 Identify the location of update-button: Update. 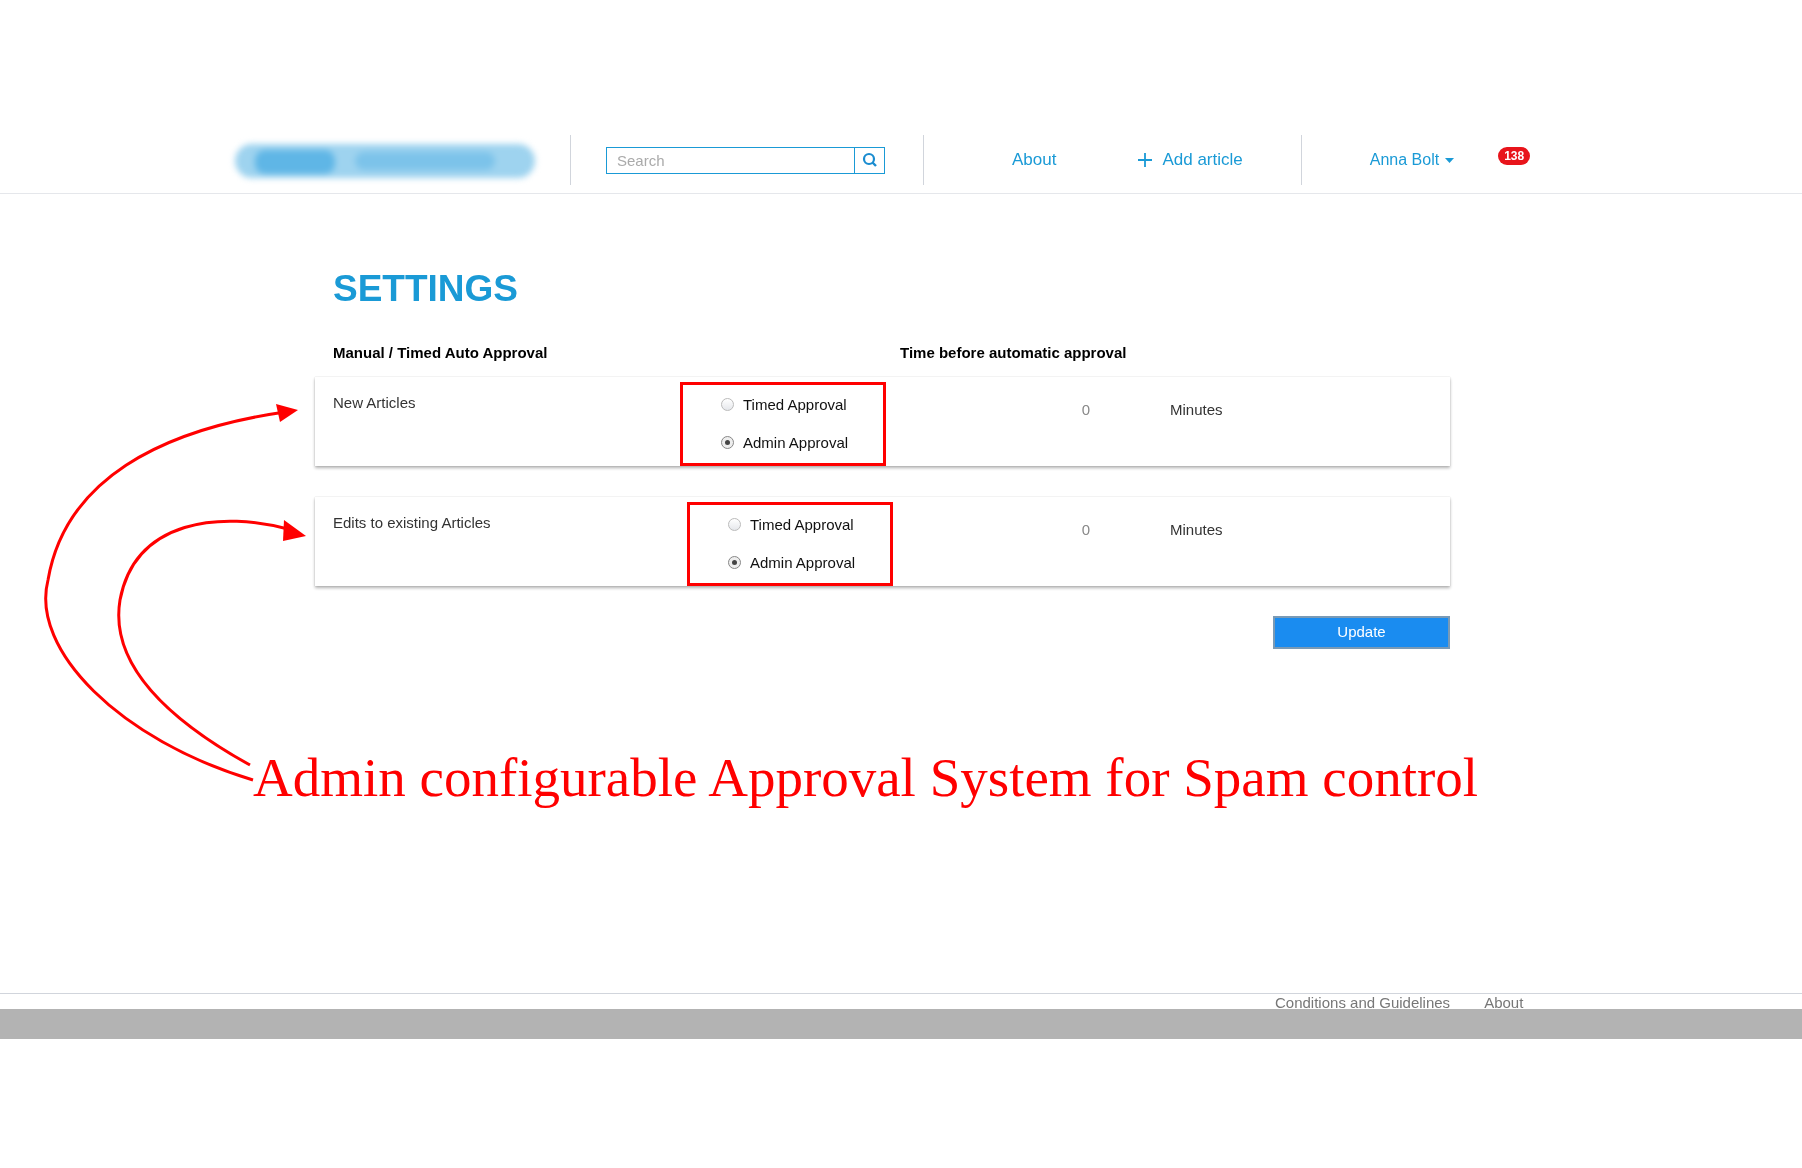
(1361, 632).